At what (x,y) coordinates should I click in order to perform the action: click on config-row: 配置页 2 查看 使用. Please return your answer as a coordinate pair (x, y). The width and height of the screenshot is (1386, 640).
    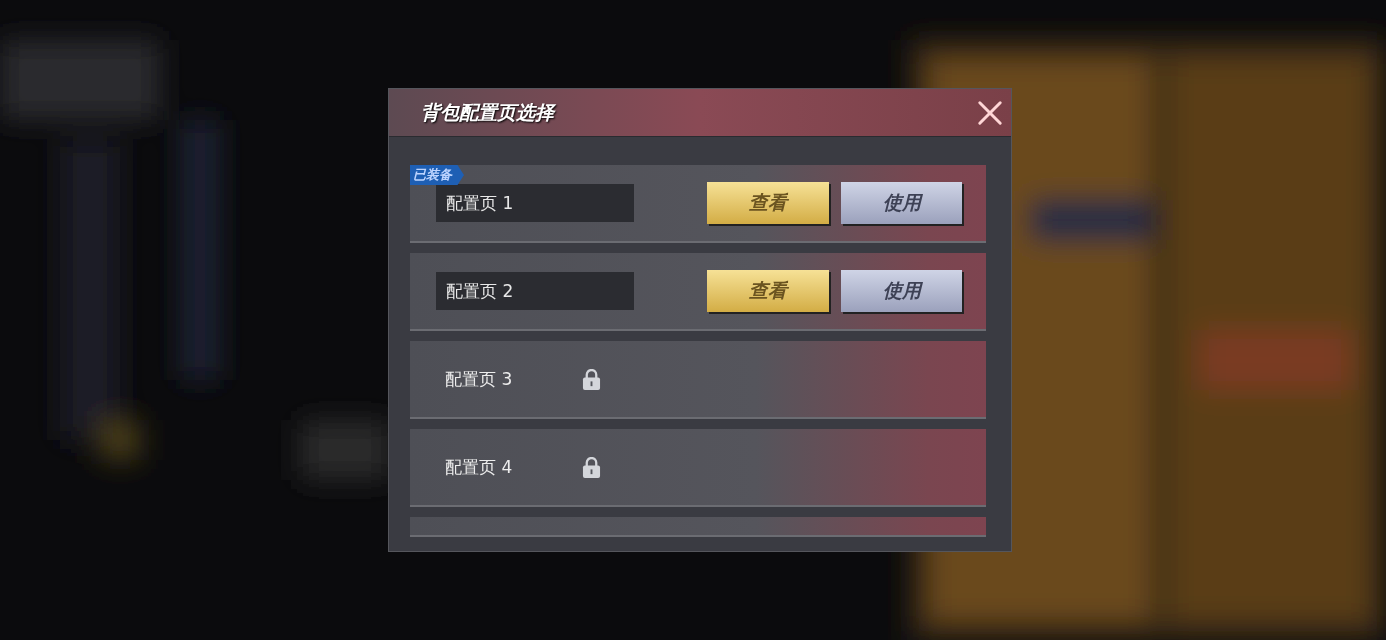
    Looking at the image, I should click on (698, 292).